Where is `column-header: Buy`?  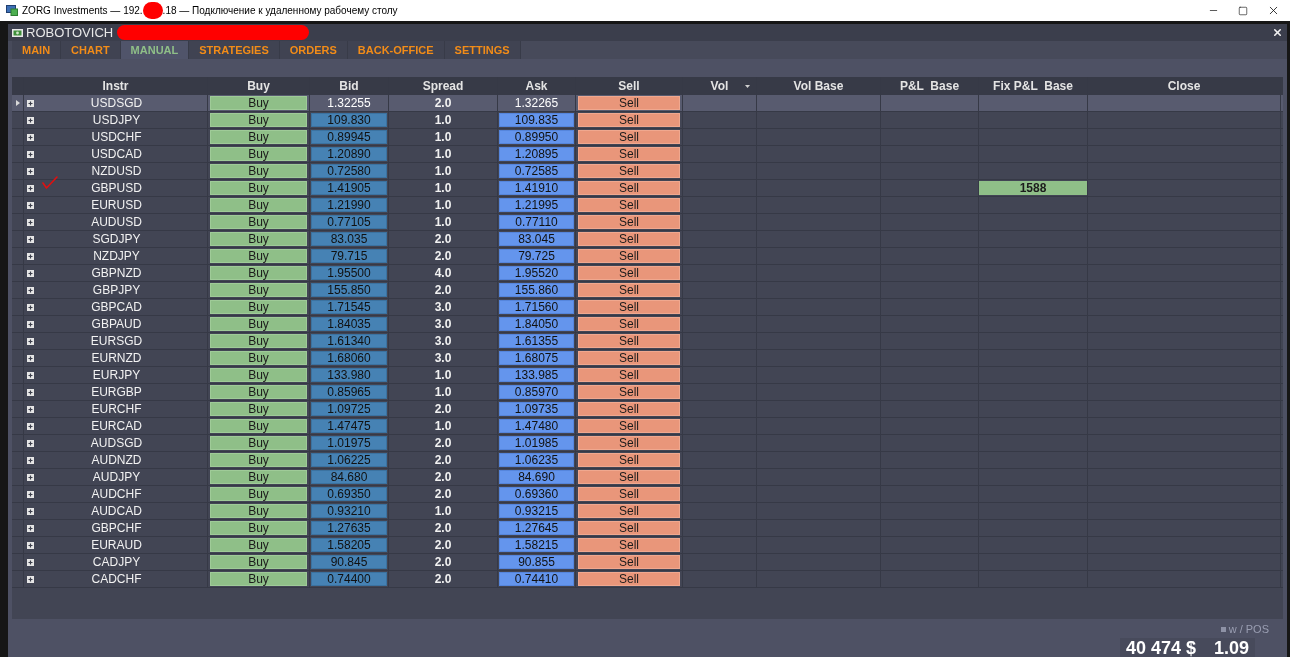
column-header: Buy is located at coordinates (258, 86).